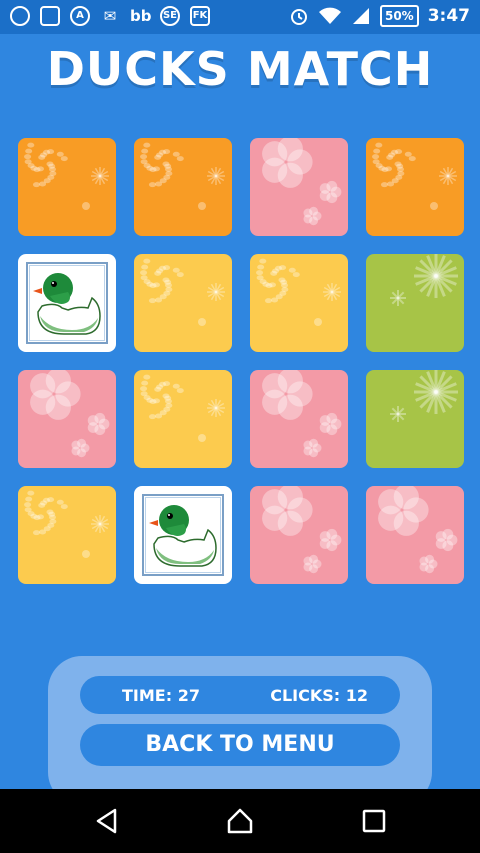 The image size is (480, 853). Describe the element at coordinates (360, 16) in the screenshot. I see `signal-icon` at that location.